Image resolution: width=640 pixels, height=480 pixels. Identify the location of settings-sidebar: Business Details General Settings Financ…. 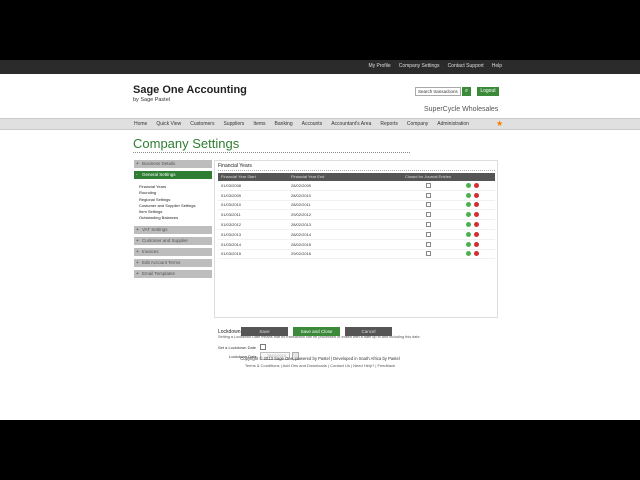
(173, 220).